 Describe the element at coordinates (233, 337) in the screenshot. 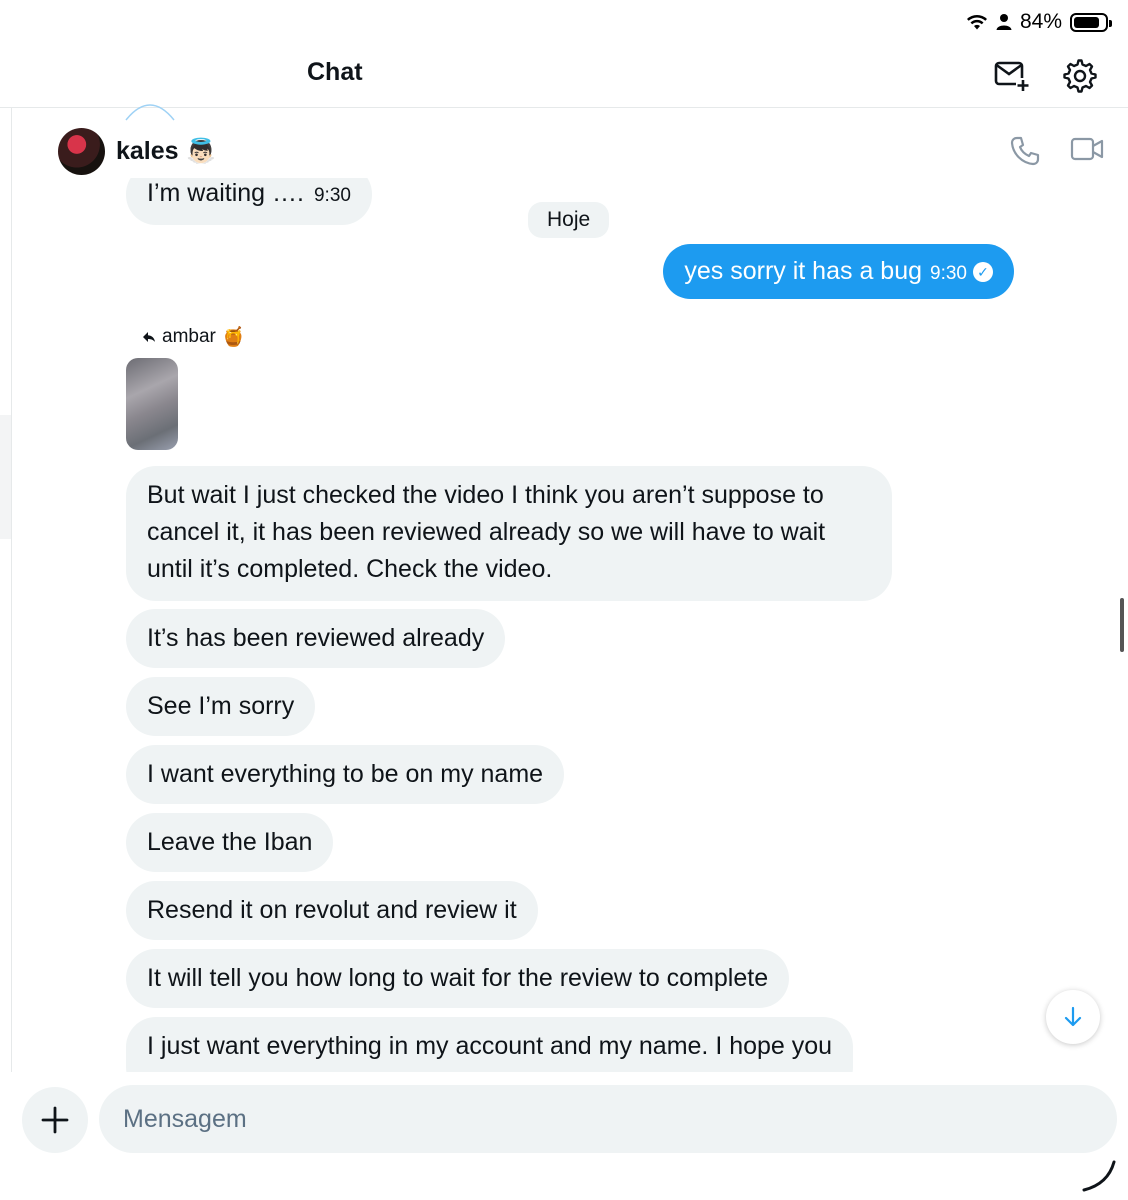

I see `reply-emoji: 🍯` at that location.